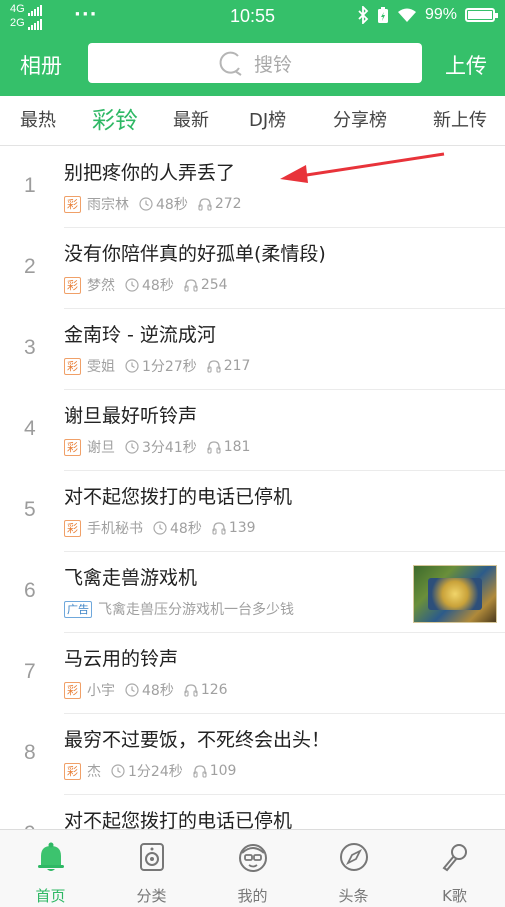 The image size is (505, 907). Describe the element at coordinates (460, 121) in the screenshot. I see `tab-new-uploads: 新上传` at that location.